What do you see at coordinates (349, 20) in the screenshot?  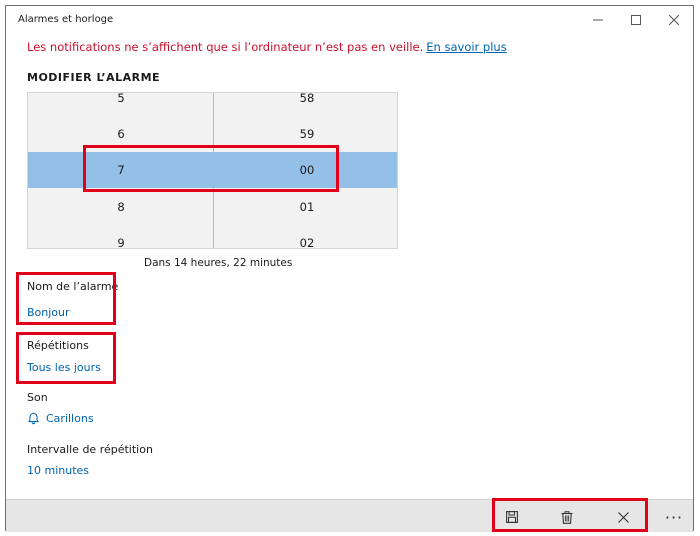 I see `title-bar: Alarmes et horloge` at bounding box center [349, 20].